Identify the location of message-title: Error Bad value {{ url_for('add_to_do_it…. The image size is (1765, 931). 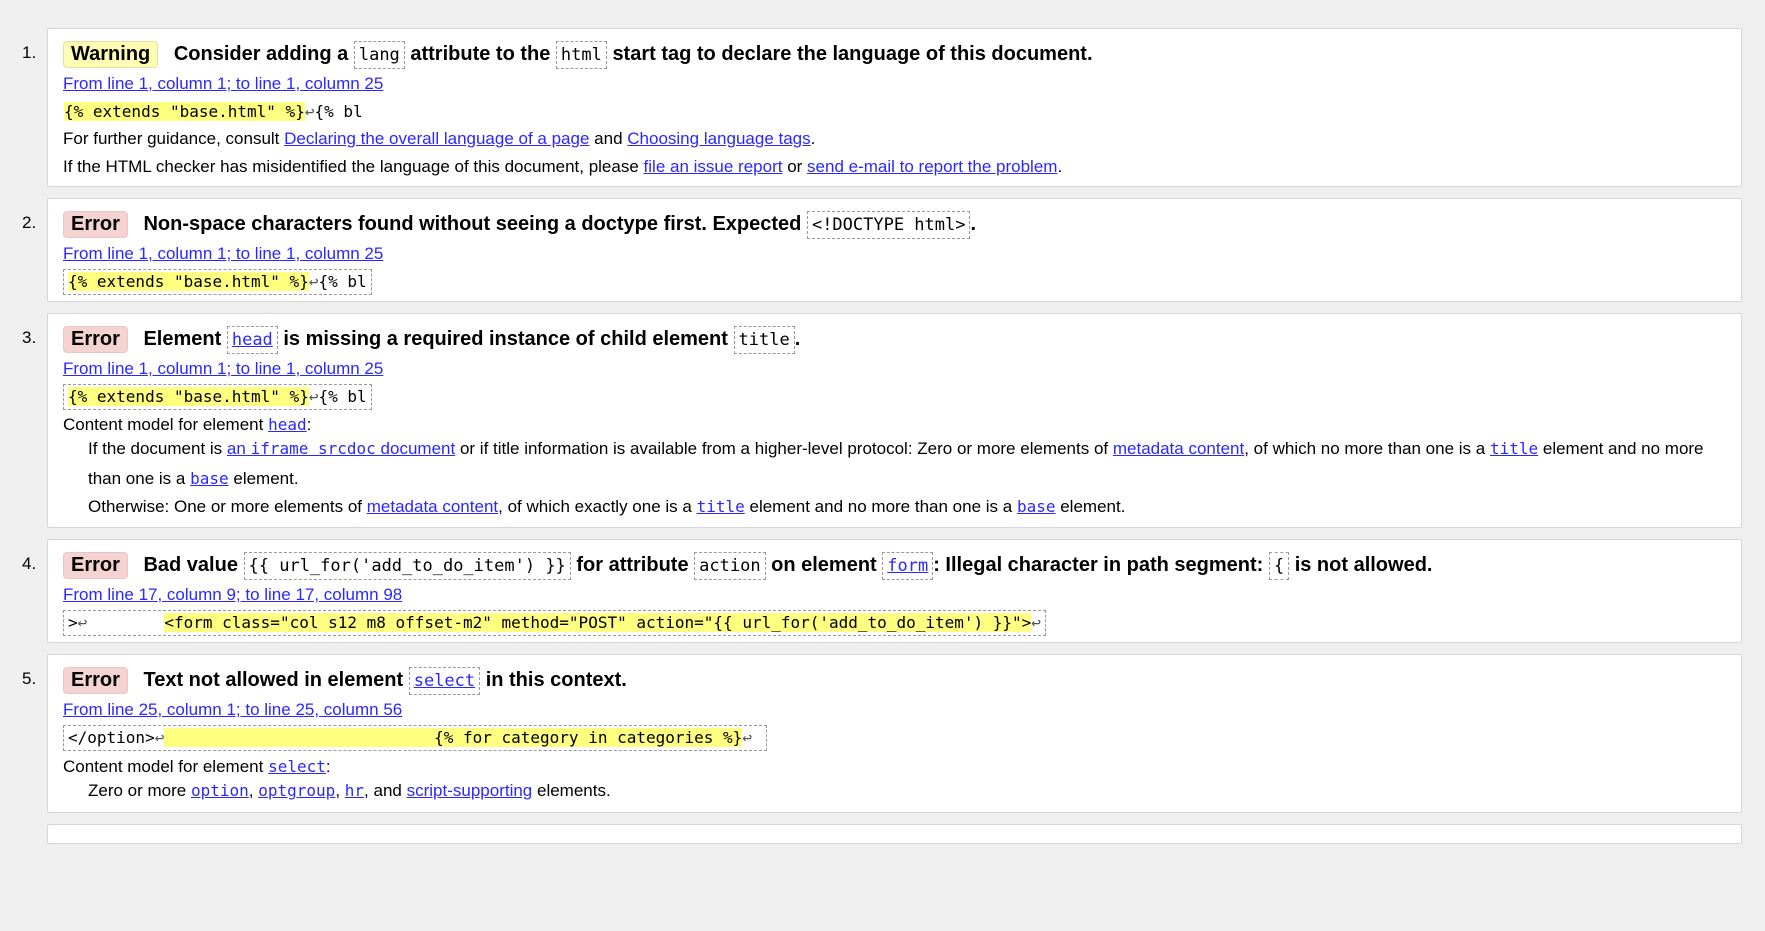
(747, 566).